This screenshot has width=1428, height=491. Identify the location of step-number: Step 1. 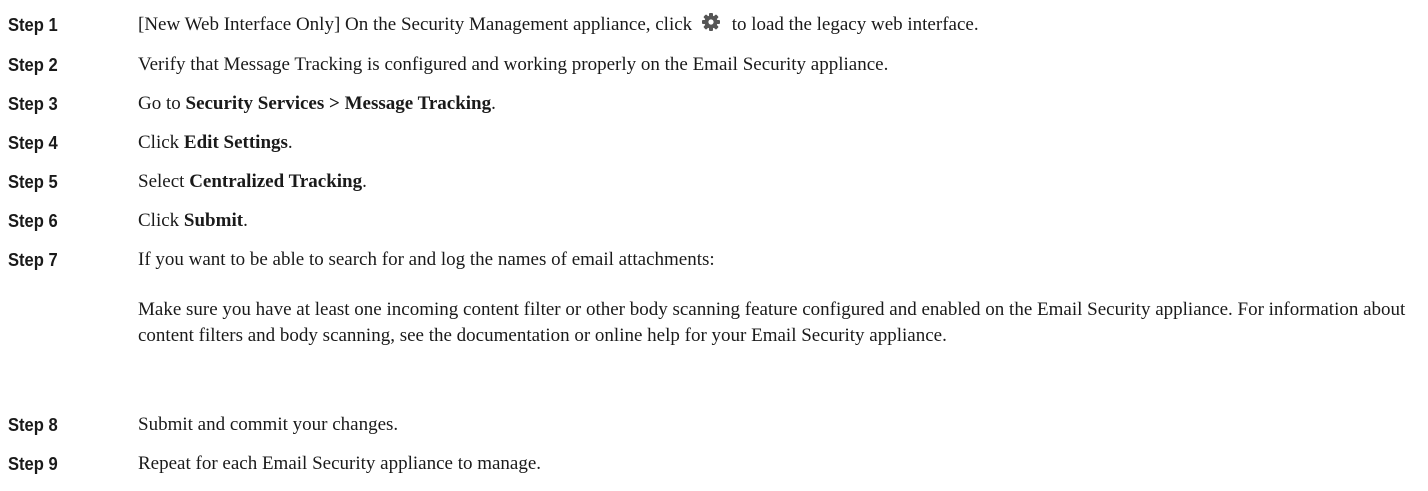
(33, 25).